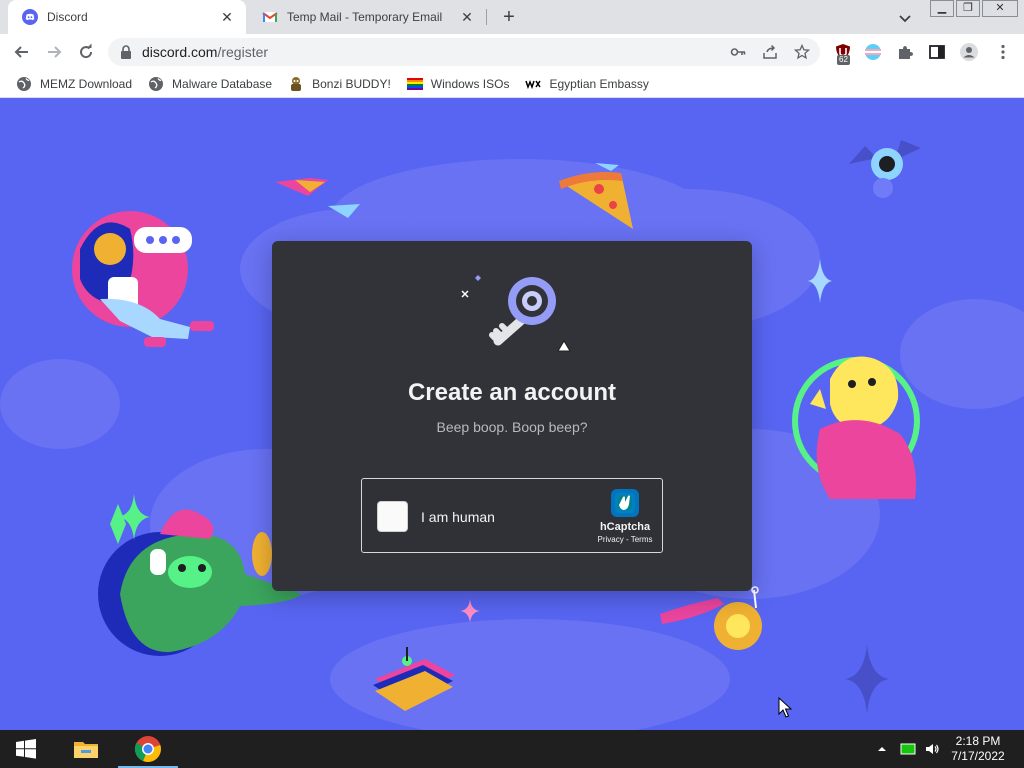 The image size is (1024, 768). I want to click on volume-icon, so click(932, 749).